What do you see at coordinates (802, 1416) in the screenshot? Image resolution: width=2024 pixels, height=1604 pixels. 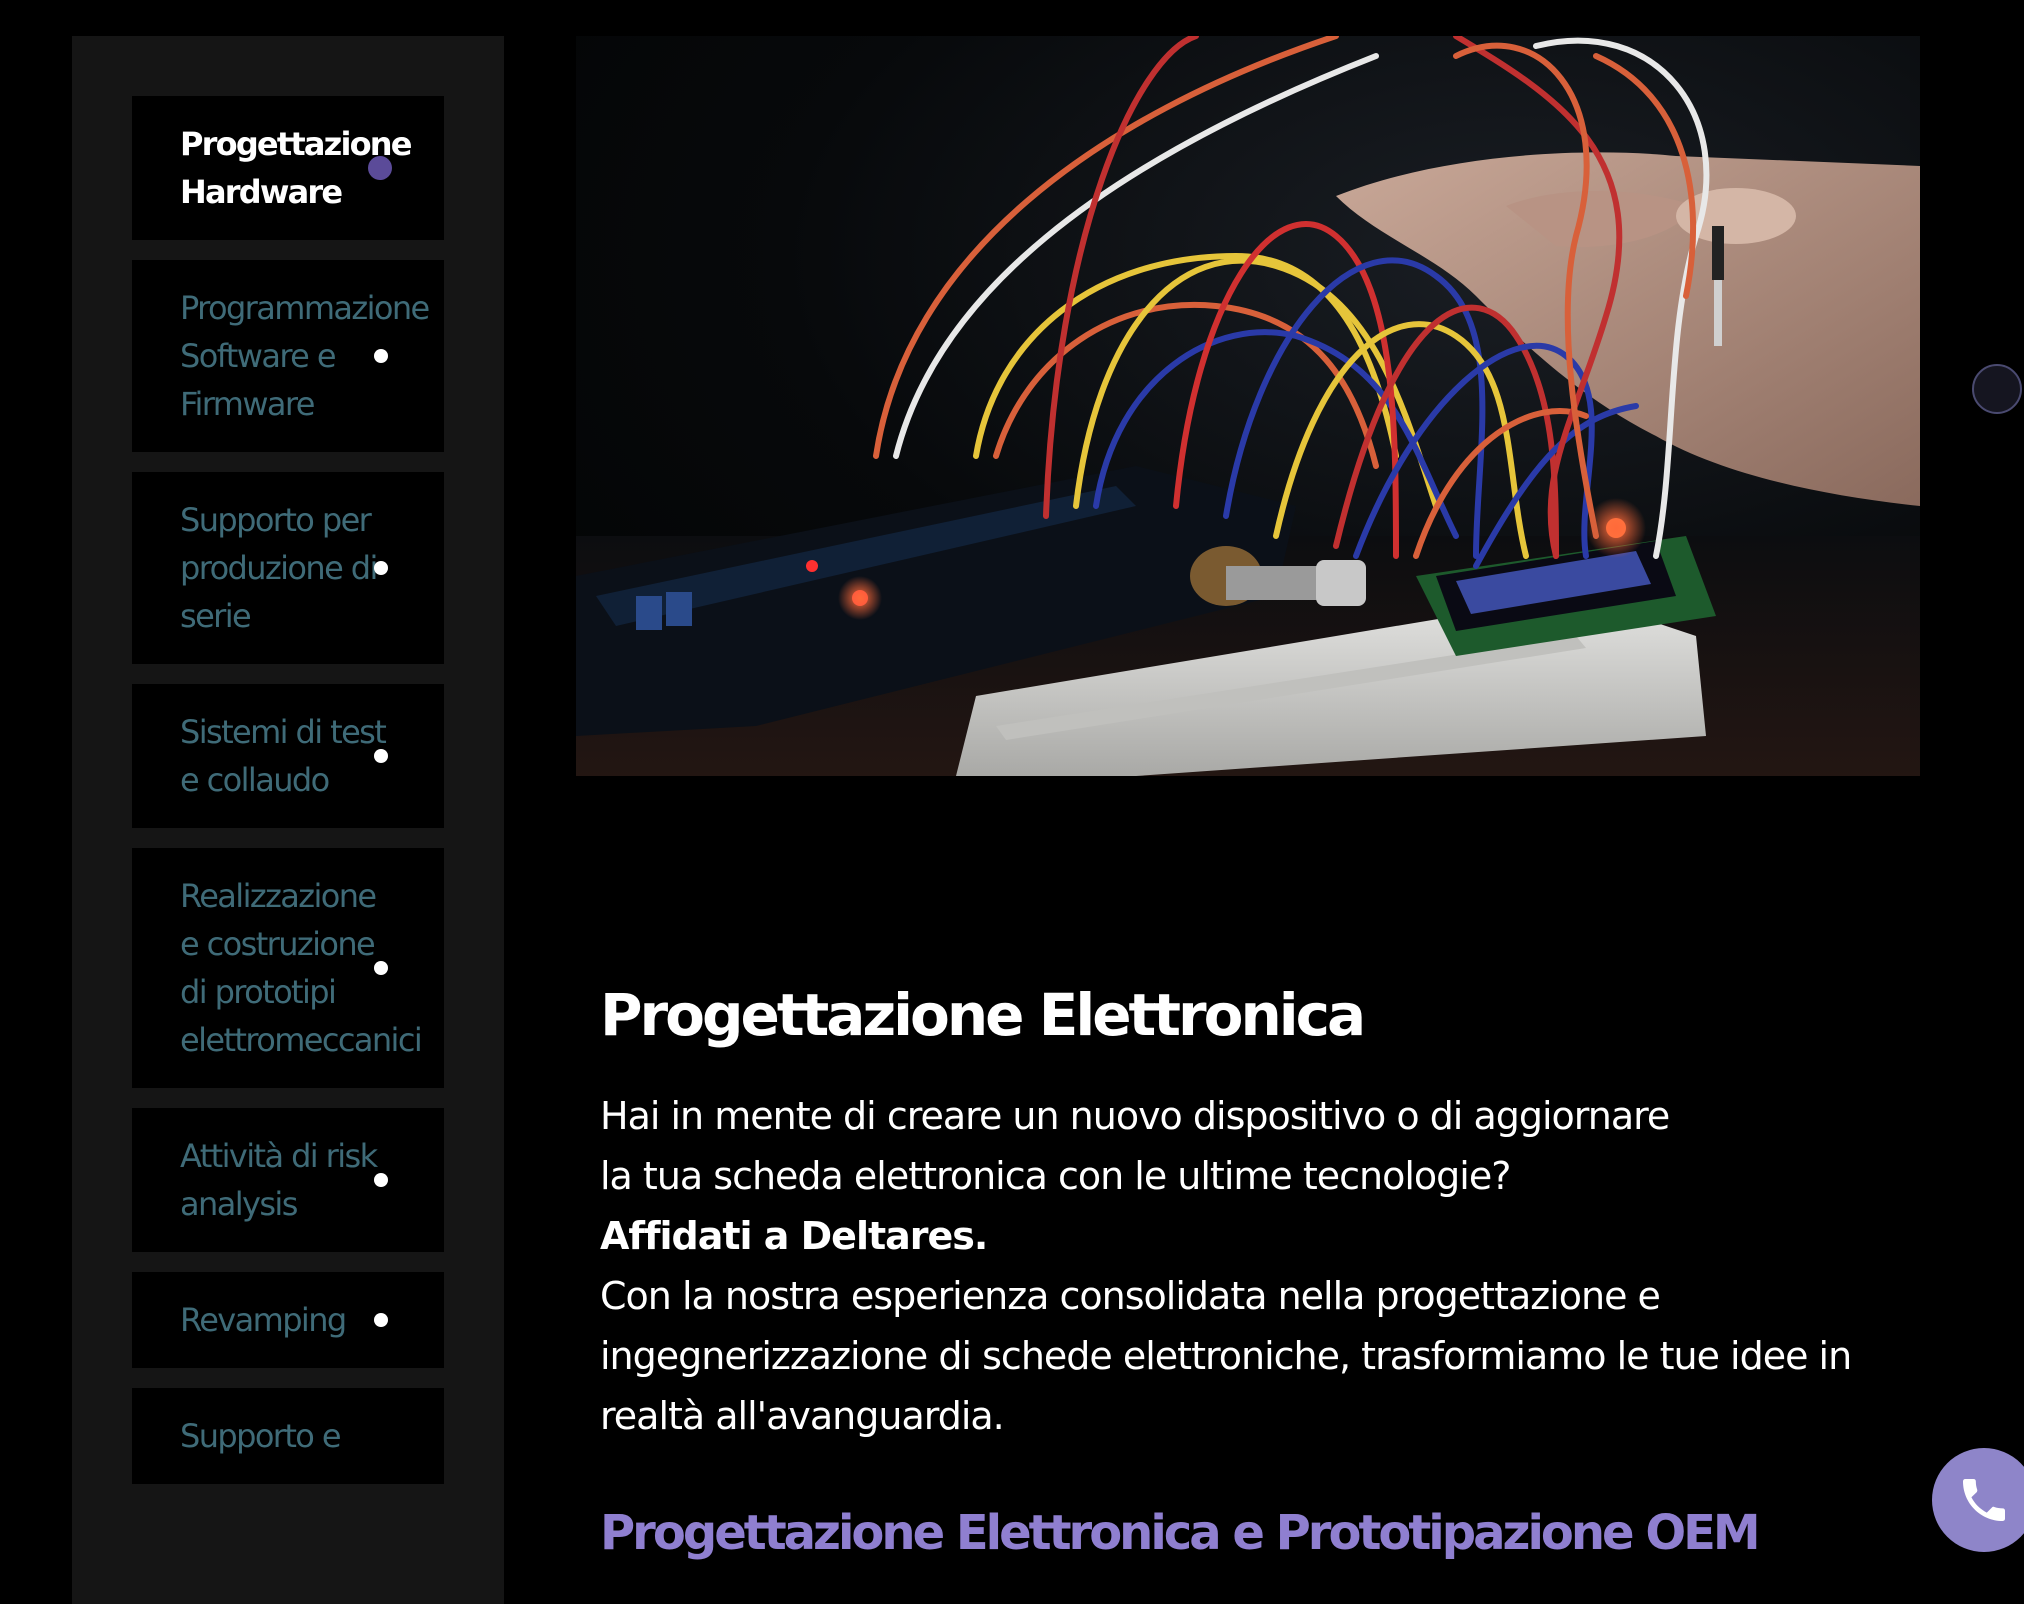 I see `intro-line: realtà all'avanguardia.` at bounding box center [802, 1416].